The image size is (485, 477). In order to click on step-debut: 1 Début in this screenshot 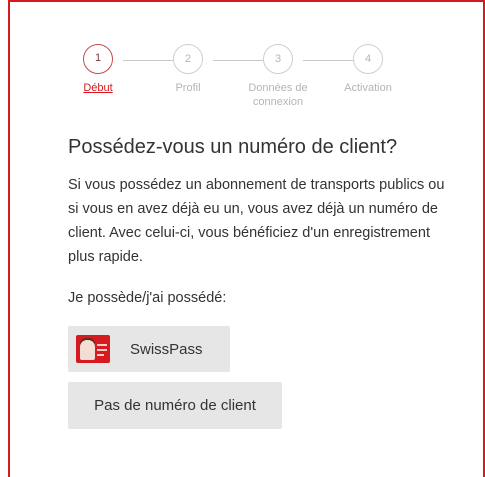, I will do `click(98, 69)`.